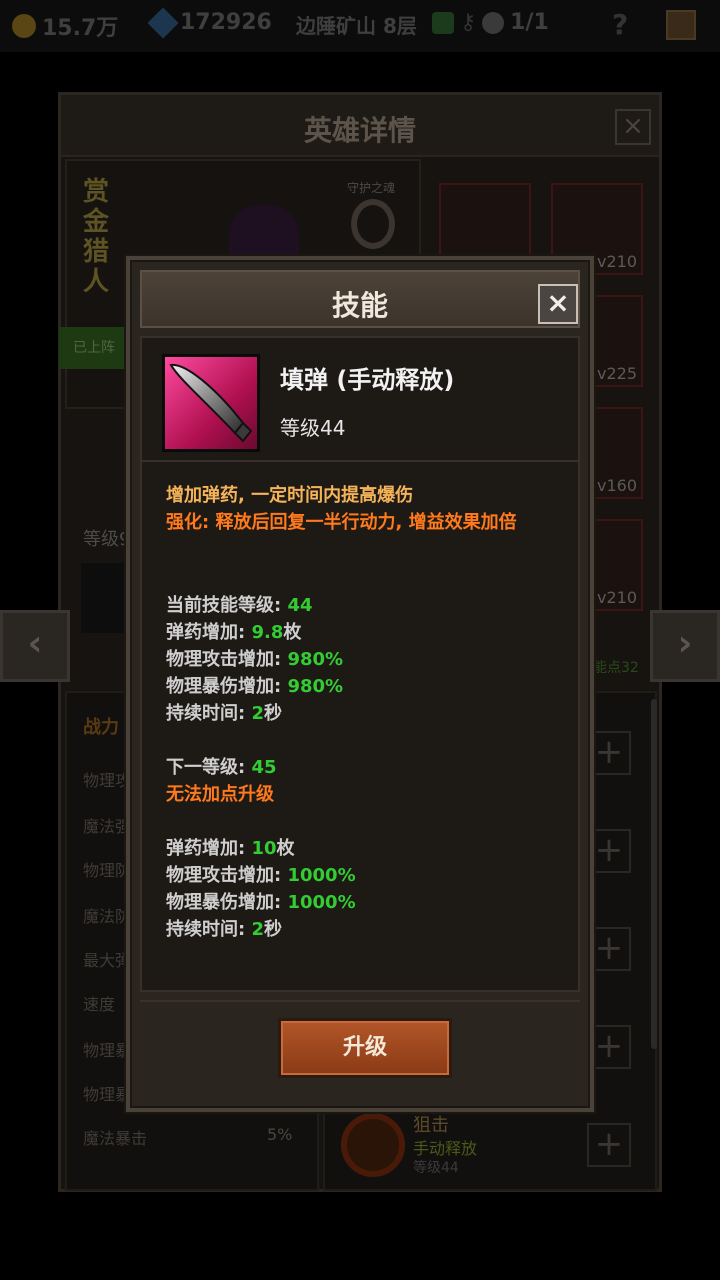 This screenshot has width=720, height=1280. Describe the element at coordinates (221, 767) in the screenshot. I see `next-level-row: 下一等级: 45` at that location.